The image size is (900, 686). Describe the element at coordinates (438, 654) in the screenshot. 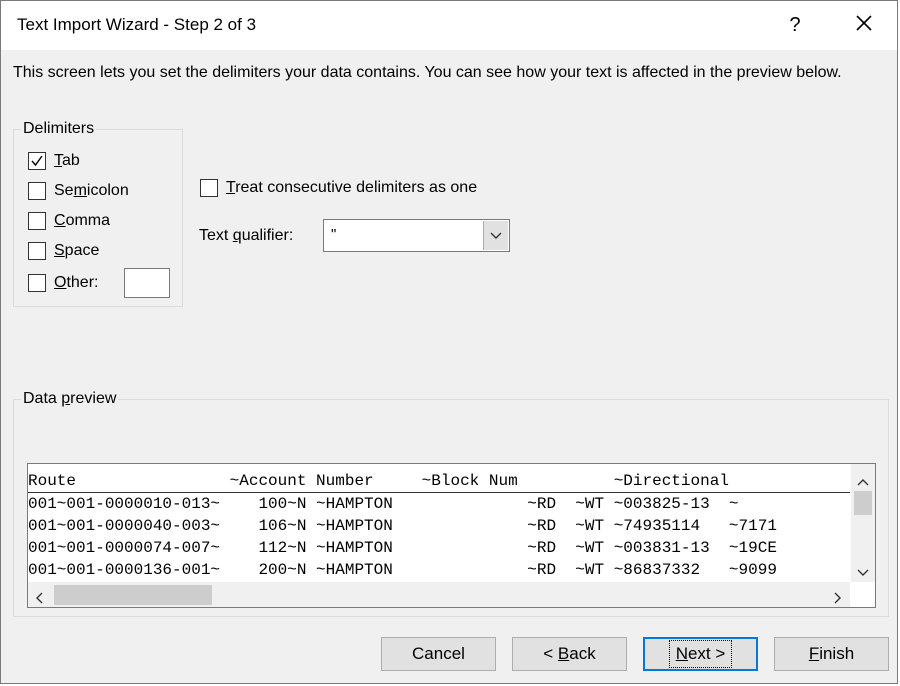

I see `cancel-button: Cancel` at that location.